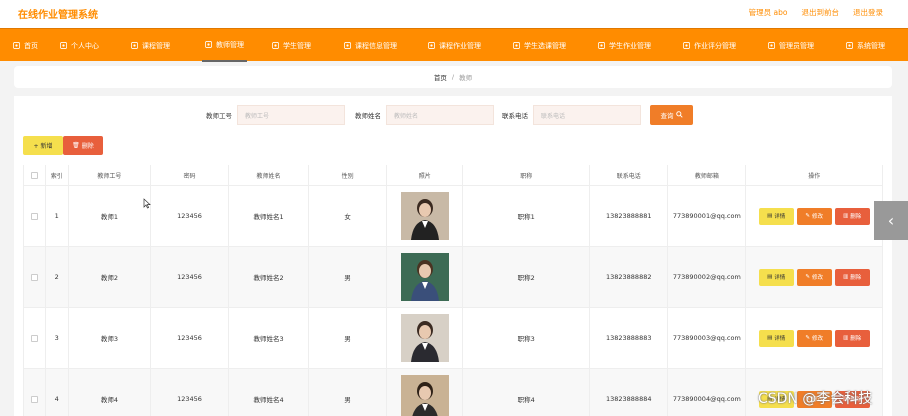  Describe the element at coordinates (768, 12) in the screenshot. I see `admin-user-link: 管理员 abo` at that location.